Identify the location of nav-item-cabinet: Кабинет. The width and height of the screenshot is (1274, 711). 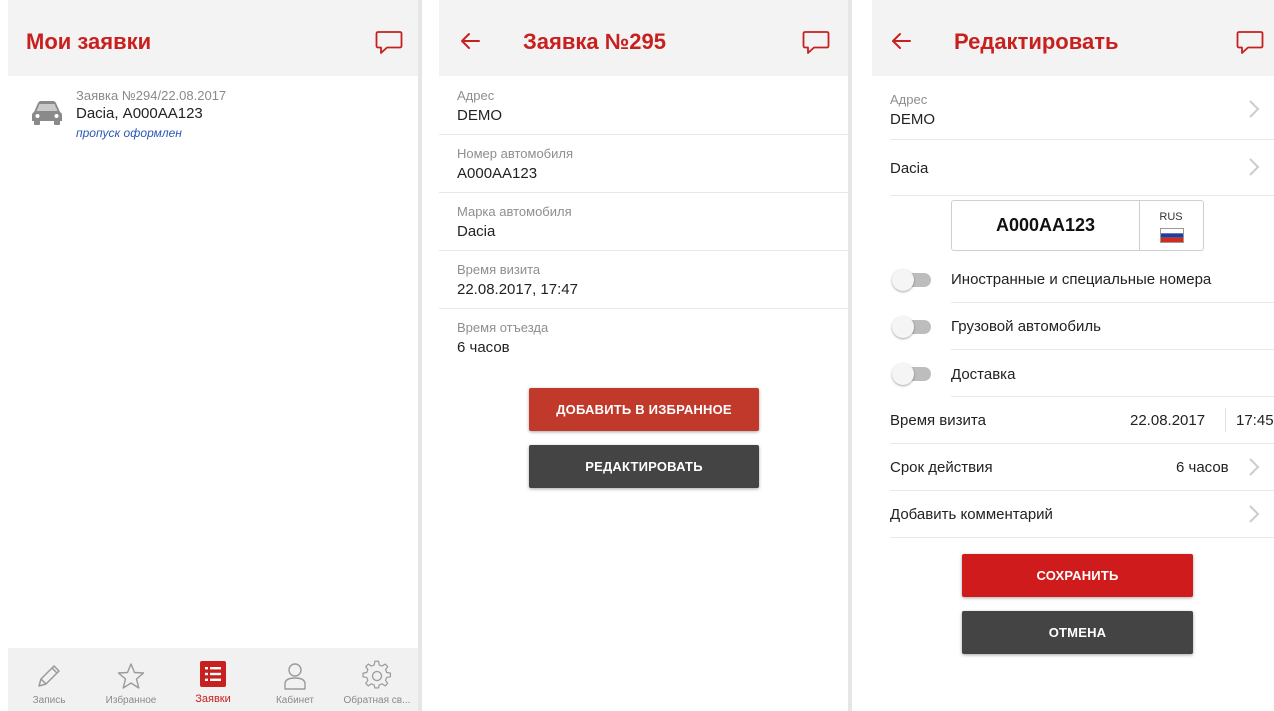
(295, 679).